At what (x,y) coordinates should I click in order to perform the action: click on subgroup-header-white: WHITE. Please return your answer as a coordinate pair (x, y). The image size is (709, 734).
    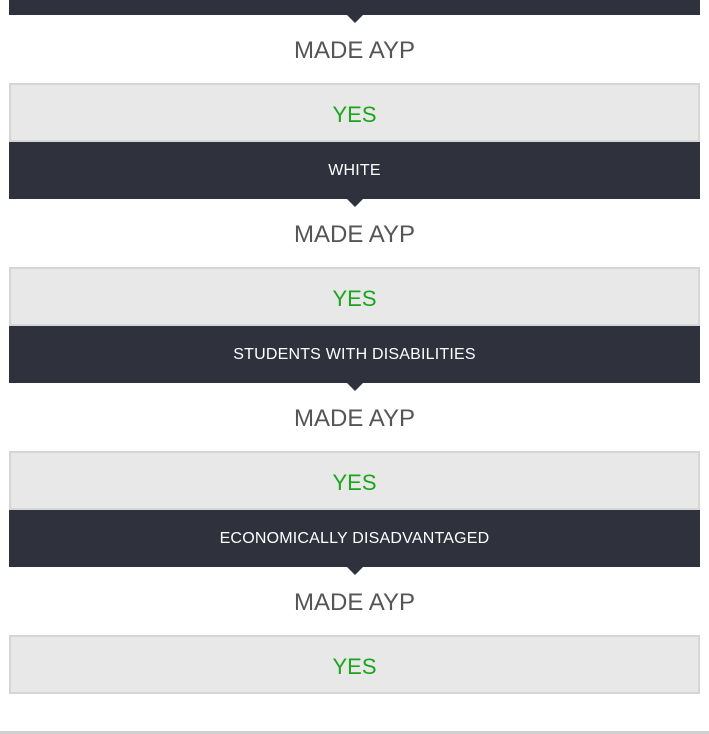
    Looking at the image, I should click on (354, 174).